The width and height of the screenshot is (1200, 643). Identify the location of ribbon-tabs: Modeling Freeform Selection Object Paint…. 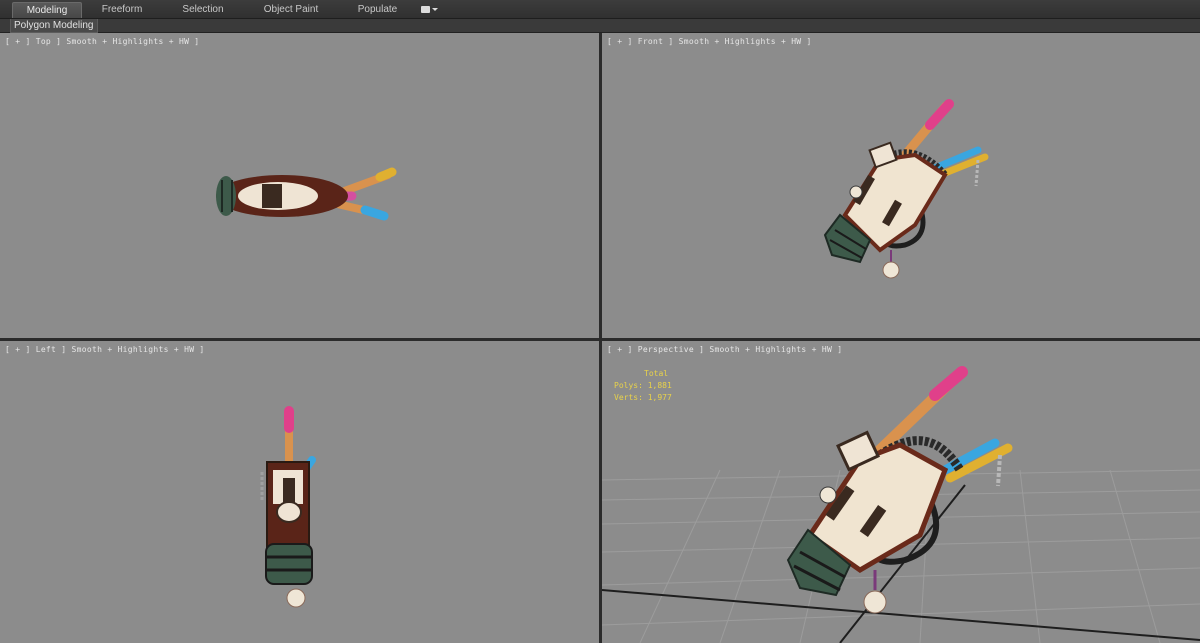
(600, 9).